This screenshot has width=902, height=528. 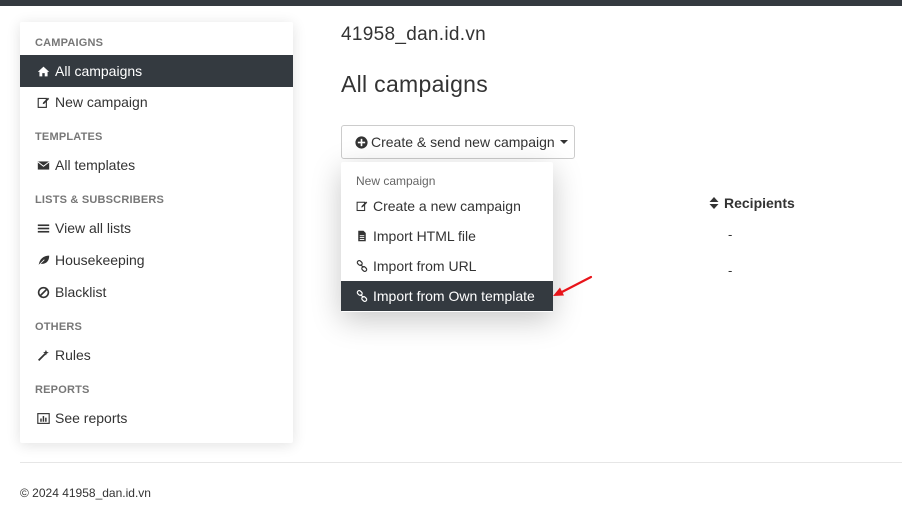 I want to click on footer-copyright: © 2024 41958_dan.id.vn, so click(x=85, y=493).